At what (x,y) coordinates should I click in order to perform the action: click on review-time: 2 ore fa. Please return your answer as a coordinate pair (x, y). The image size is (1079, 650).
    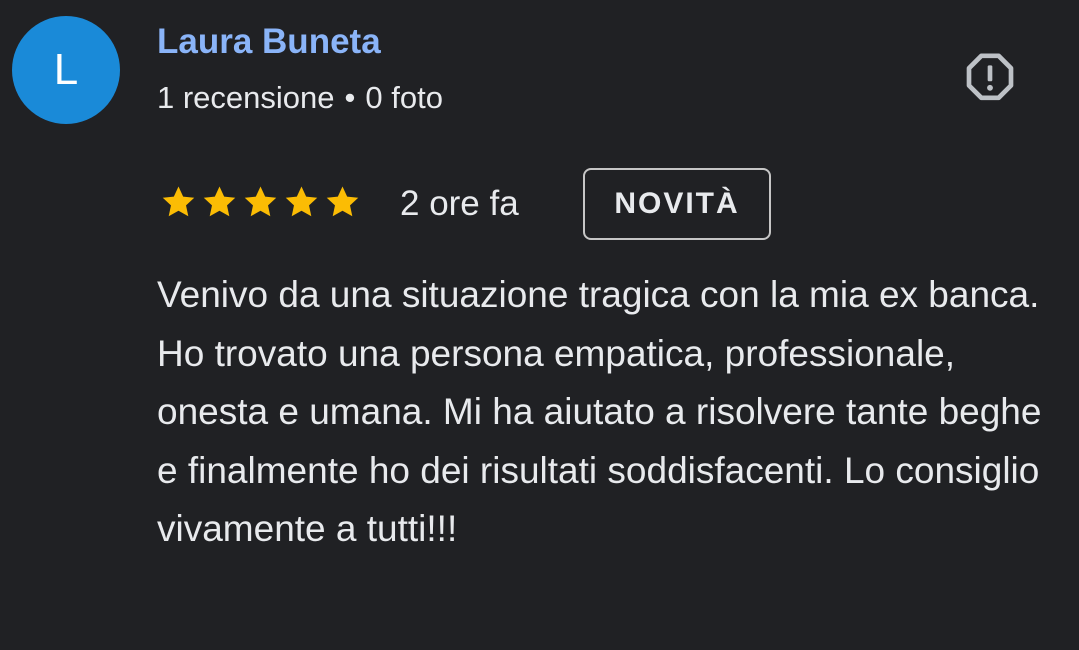
    Looking at the image, I should click on (459, 203).